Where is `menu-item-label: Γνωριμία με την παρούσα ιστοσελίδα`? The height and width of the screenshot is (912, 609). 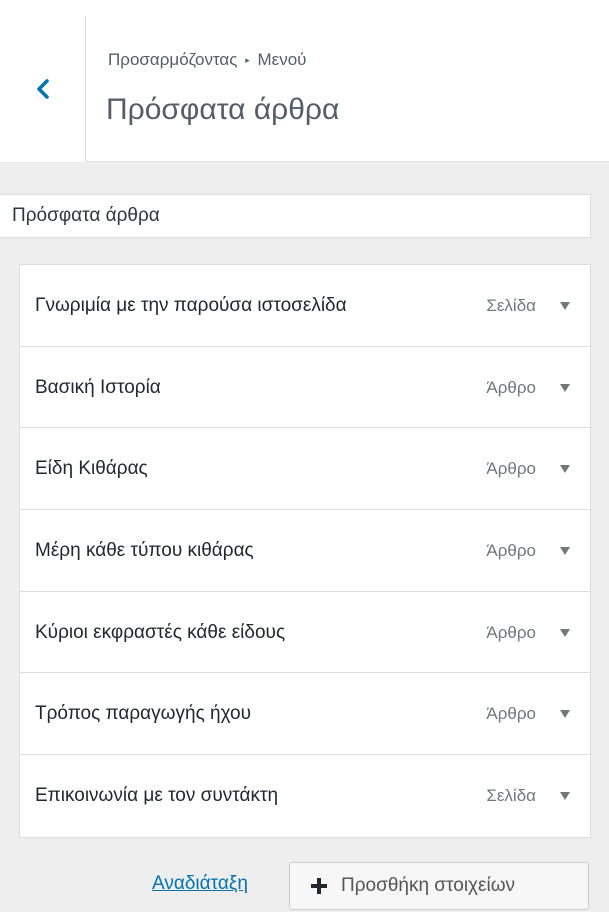 menu-item-label: Γνωριμία με την παρούσα ιστοσελίδα is located at coordinates (191, 305).